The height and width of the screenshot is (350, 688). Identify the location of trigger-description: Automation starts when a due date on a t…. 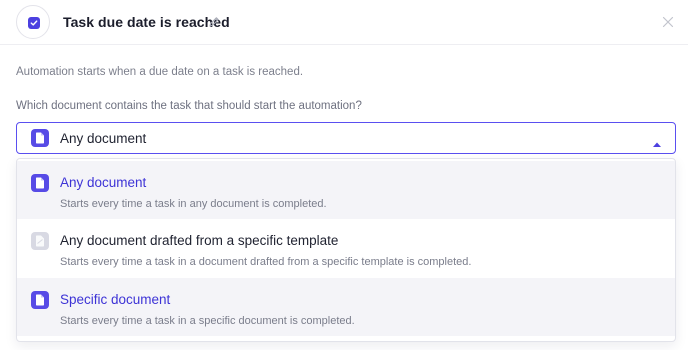
(160, 72).